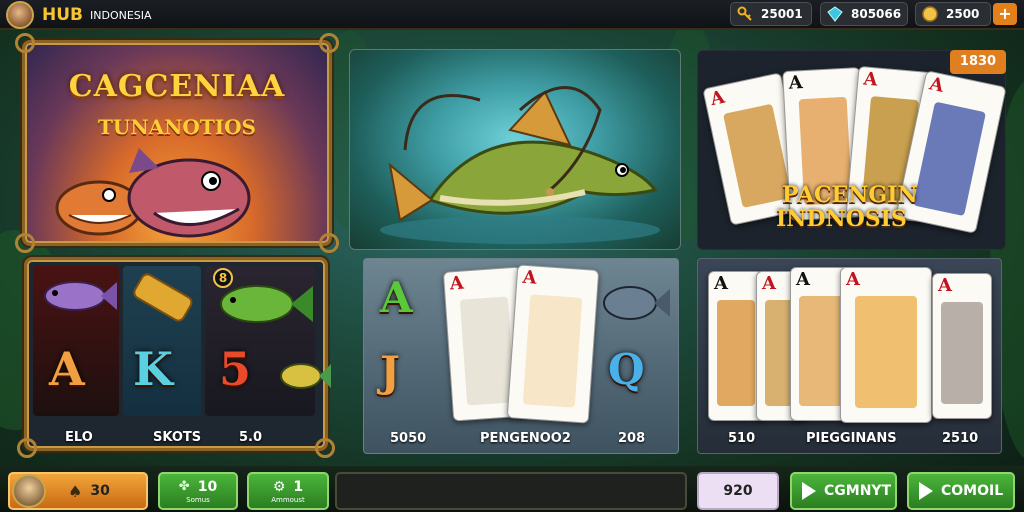 The width and height of the screenshot is (1024, 512). I want to click on player-avatar, so click(29, 491).